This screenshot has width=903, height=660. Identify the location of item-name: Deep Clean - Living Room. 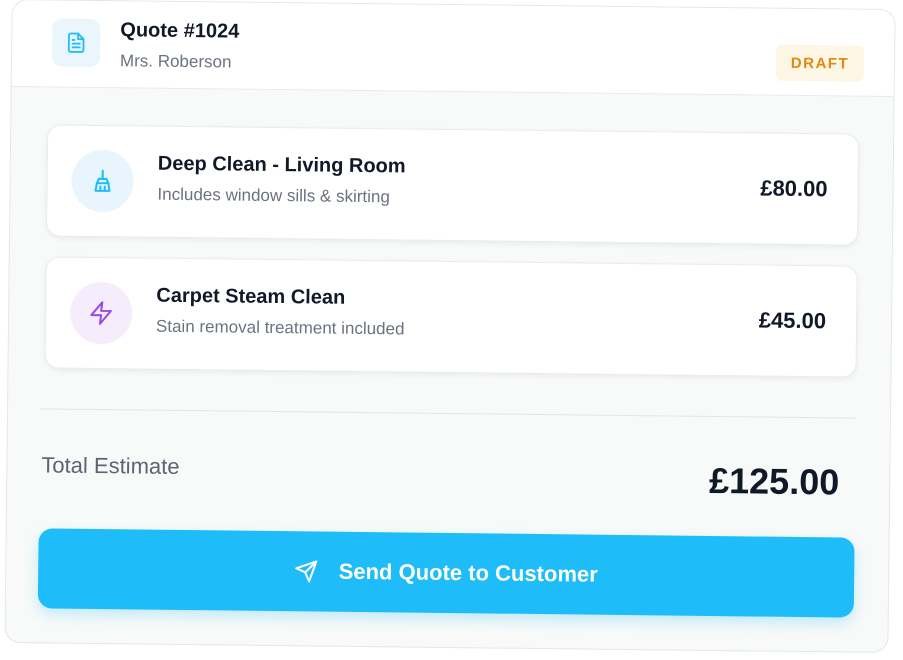
(281, 165).